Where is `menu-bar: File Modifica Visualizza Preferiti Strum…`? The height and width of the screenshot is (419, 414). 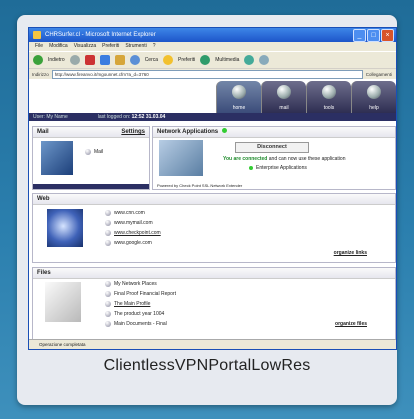
menu-bar: File Modifica Visualizza Preferiti Strum… is located at coordinates (212, 46).